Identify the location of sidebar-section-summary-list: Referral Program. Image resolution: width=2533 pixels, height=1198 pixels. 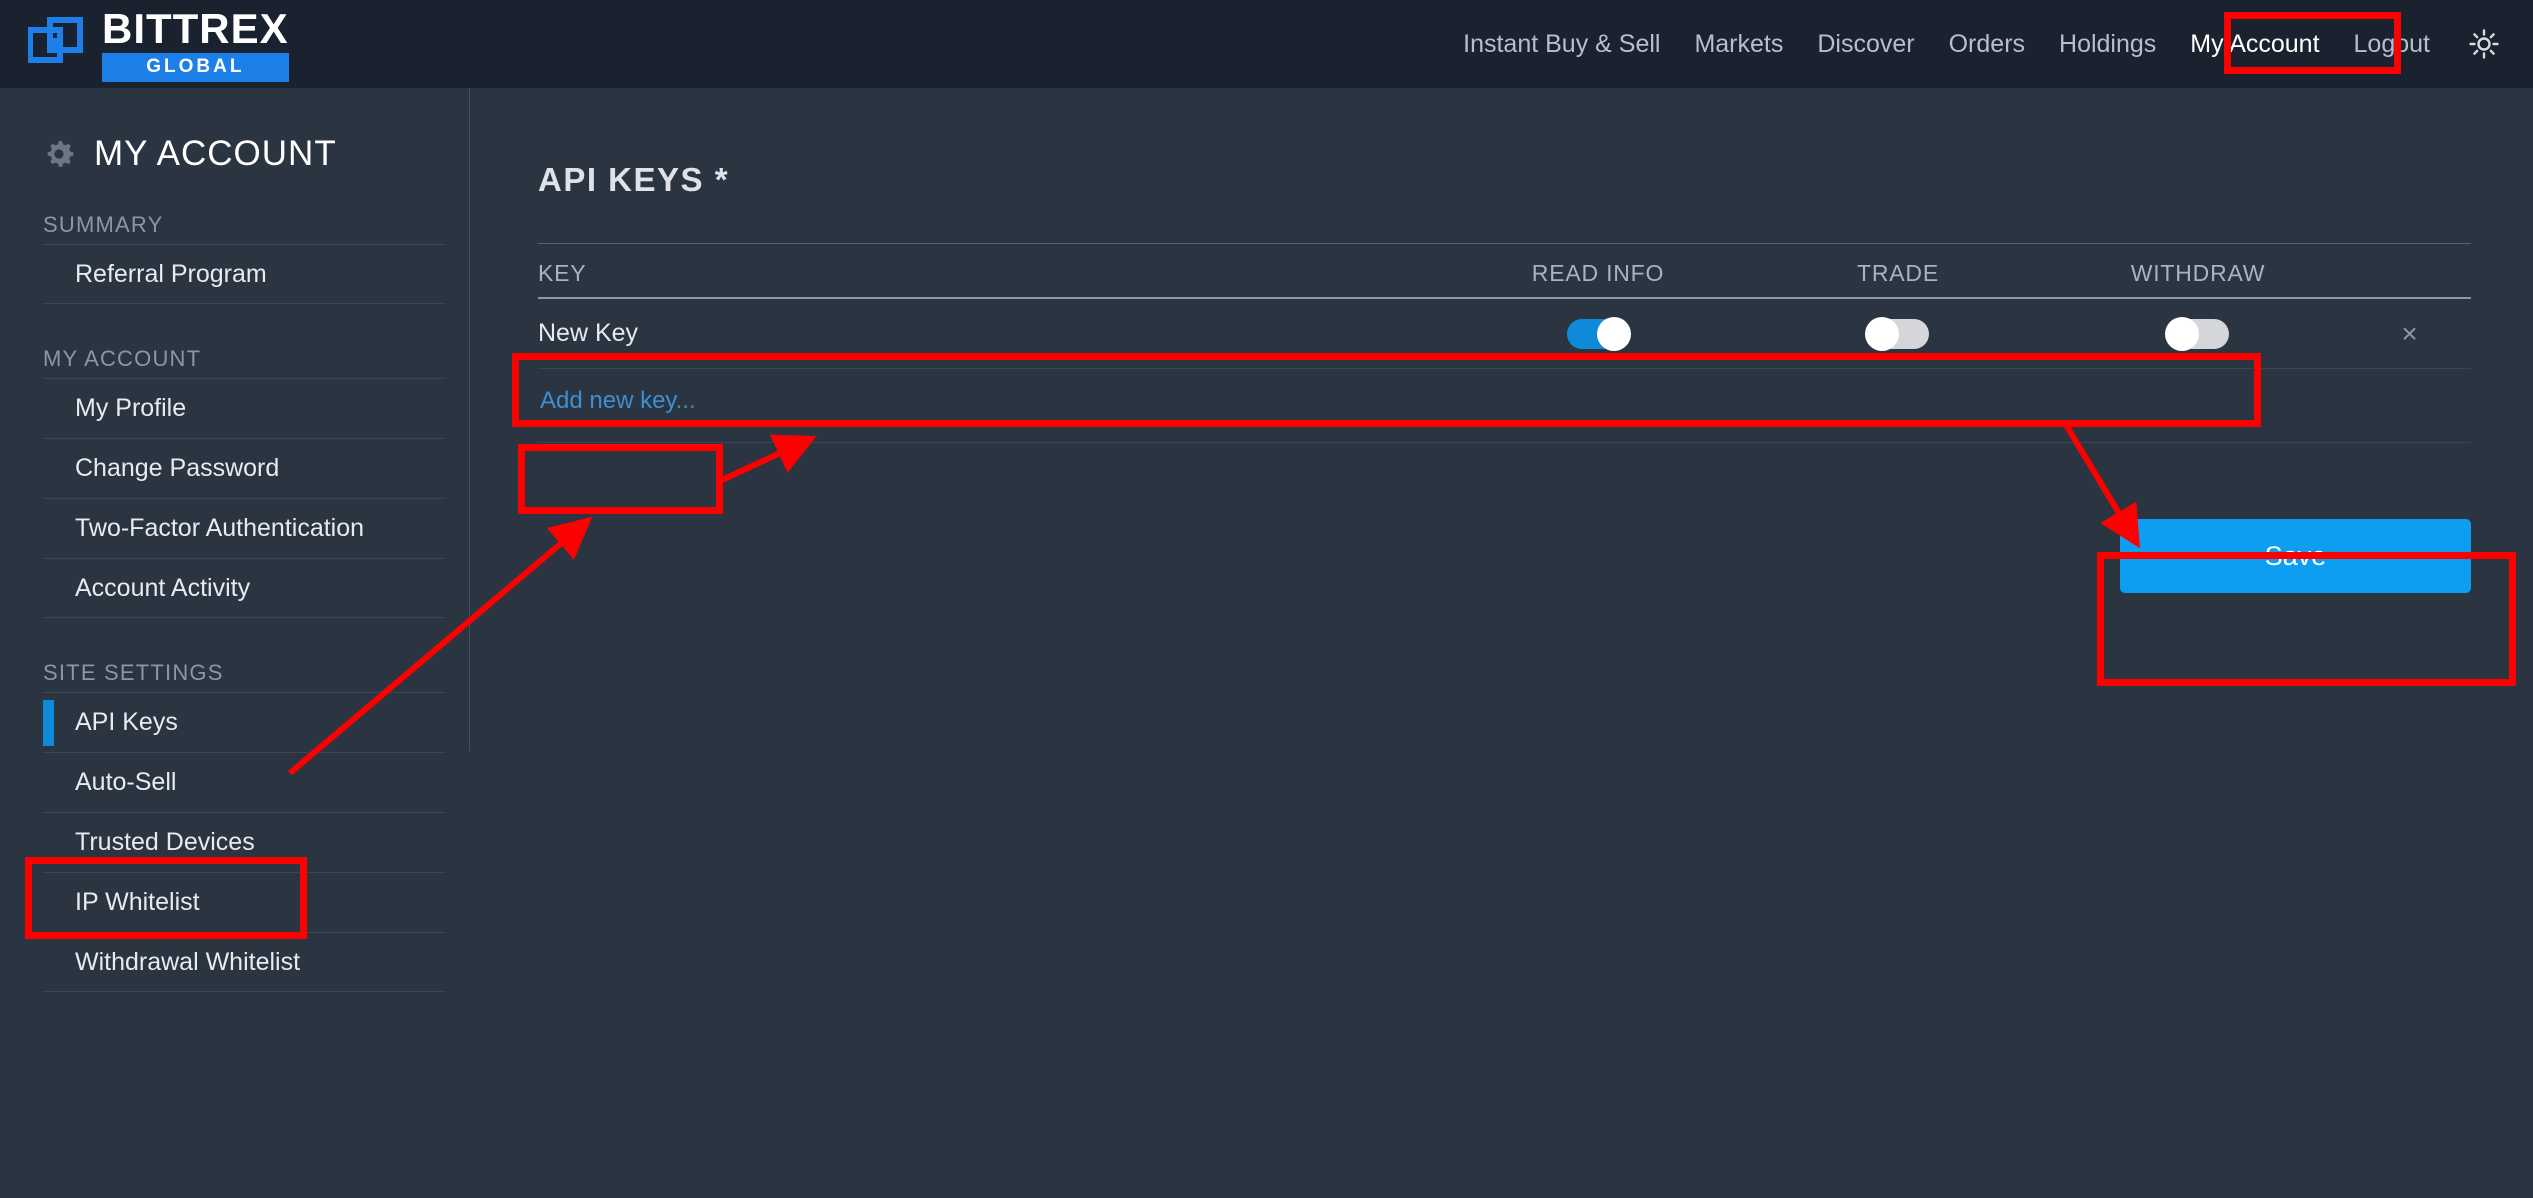
(244, 274).